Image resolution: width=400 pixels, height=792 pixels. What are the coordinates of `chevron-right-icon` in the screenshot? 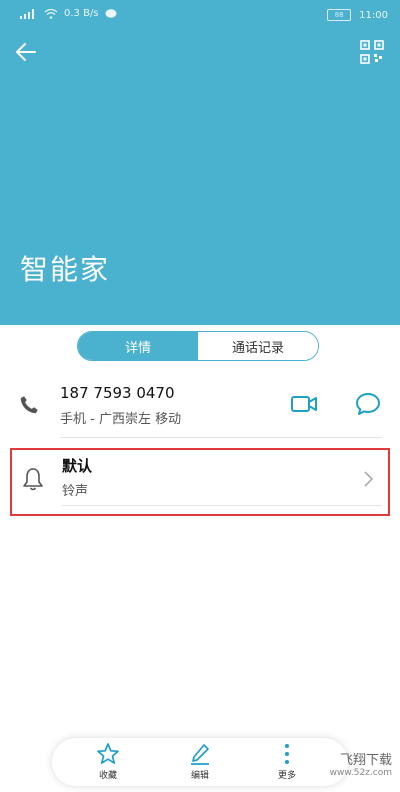 It's located at (369, 479).